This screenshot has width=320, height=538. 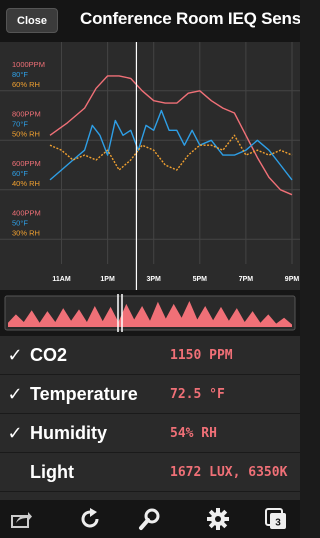 I want to click on tabs-count: 3, so click(x=278, y=523).